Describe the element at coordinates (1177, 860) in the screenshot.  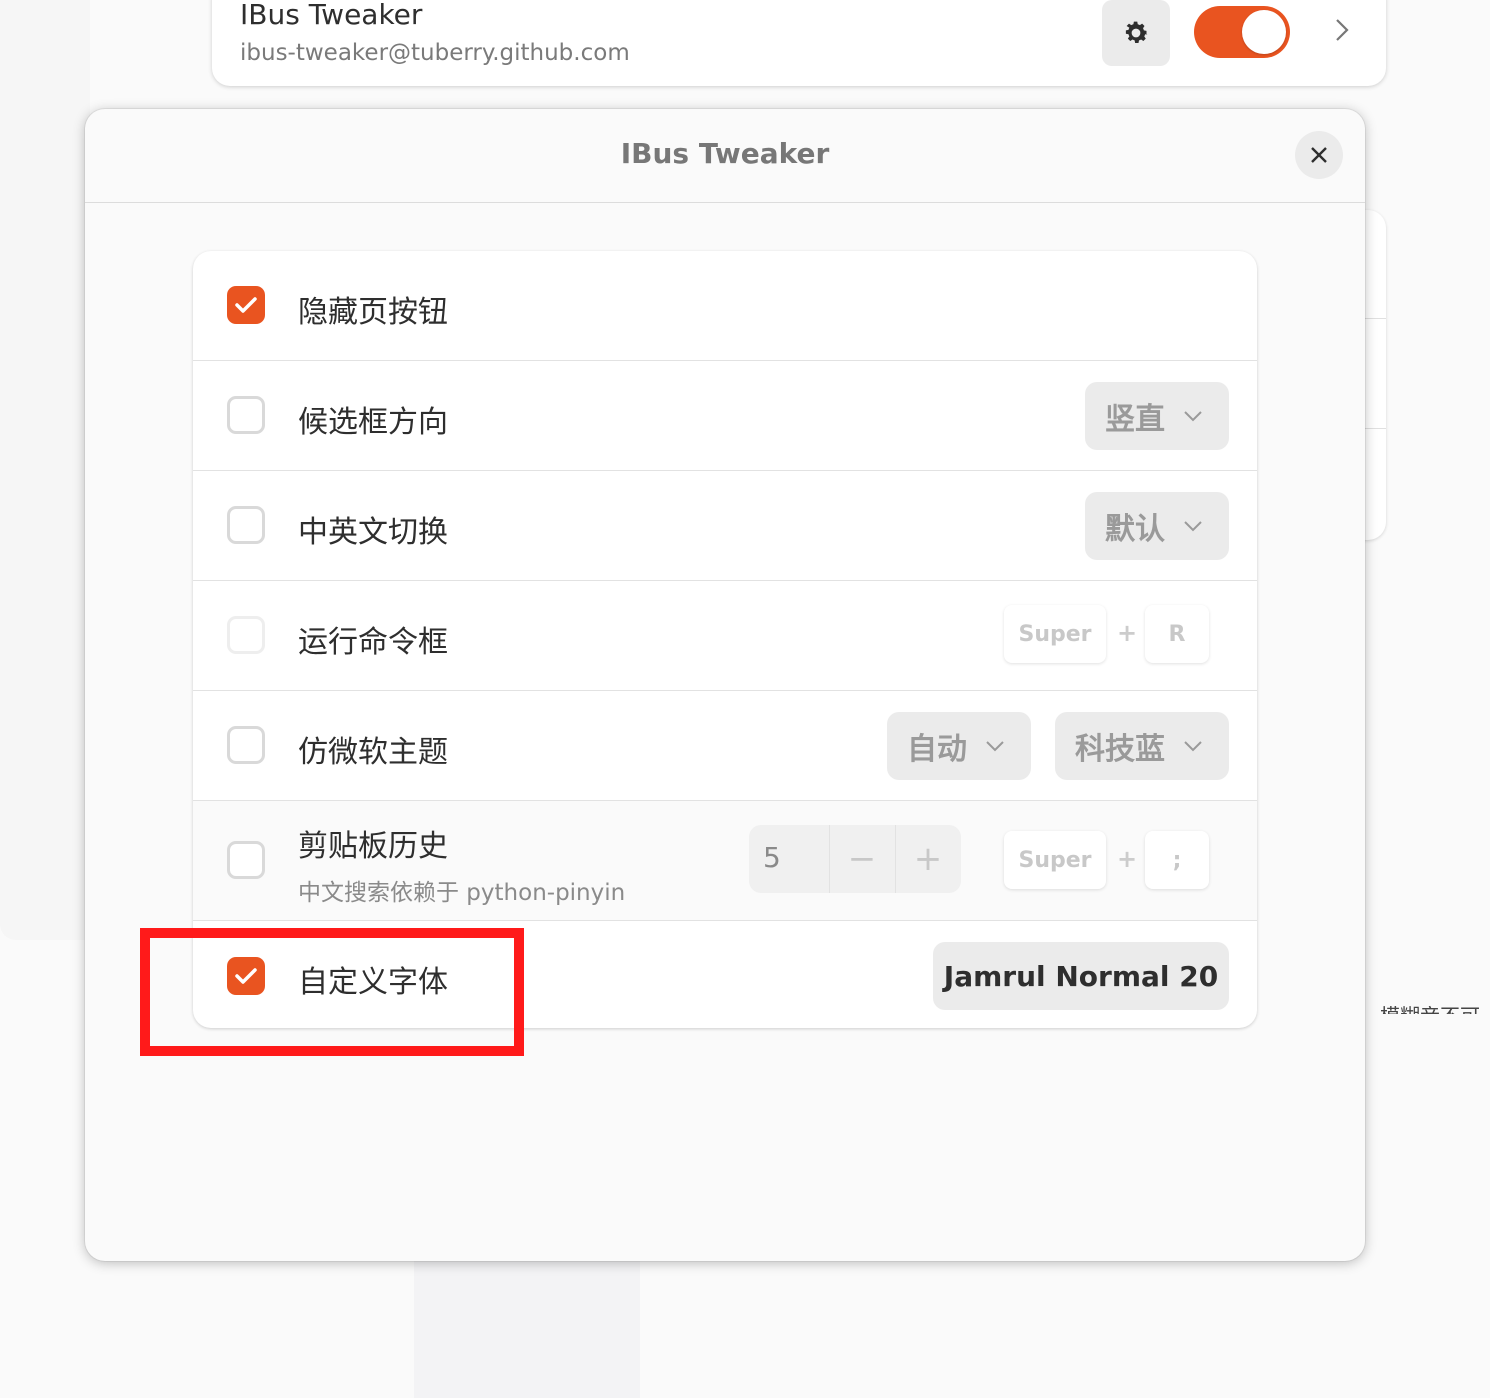
I see `keycap-semicolon: ;` at that location.